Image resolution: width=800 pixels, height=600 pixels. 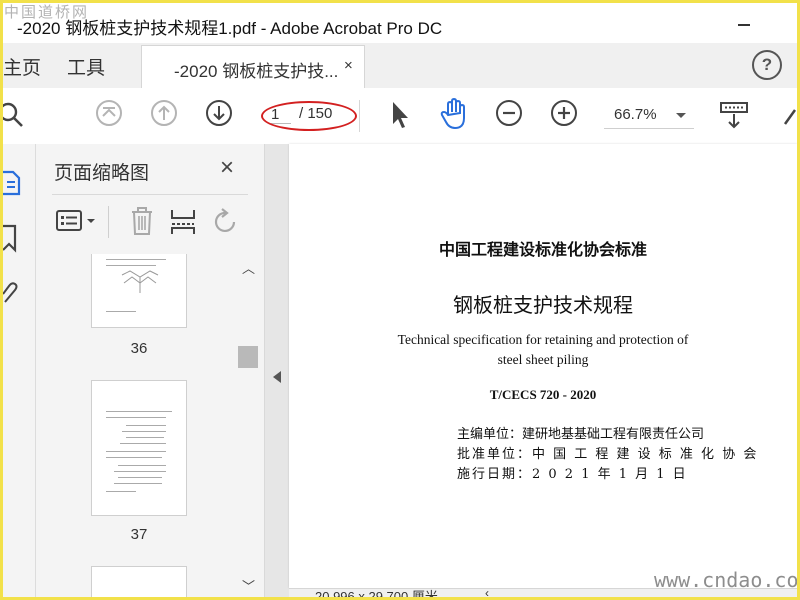 I want to click on panel-close-icon: ×, so click(x=227, y=168).